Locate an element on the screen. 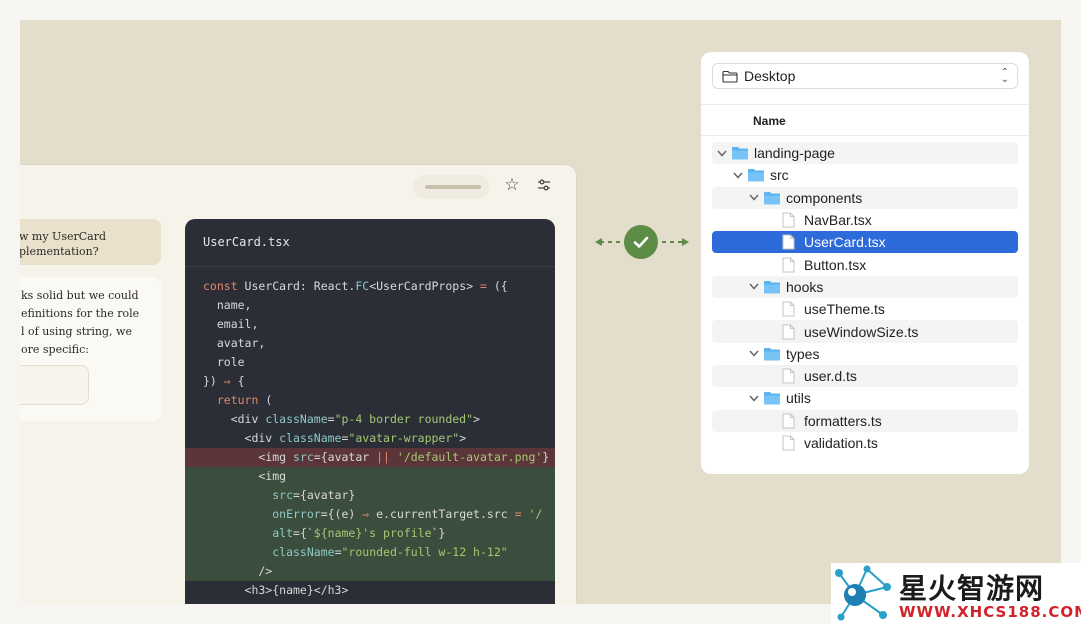 Image resolution: width=1081 pixels, height=624 pixels. tree-folder-components: components is located at coordinates (865, 197).